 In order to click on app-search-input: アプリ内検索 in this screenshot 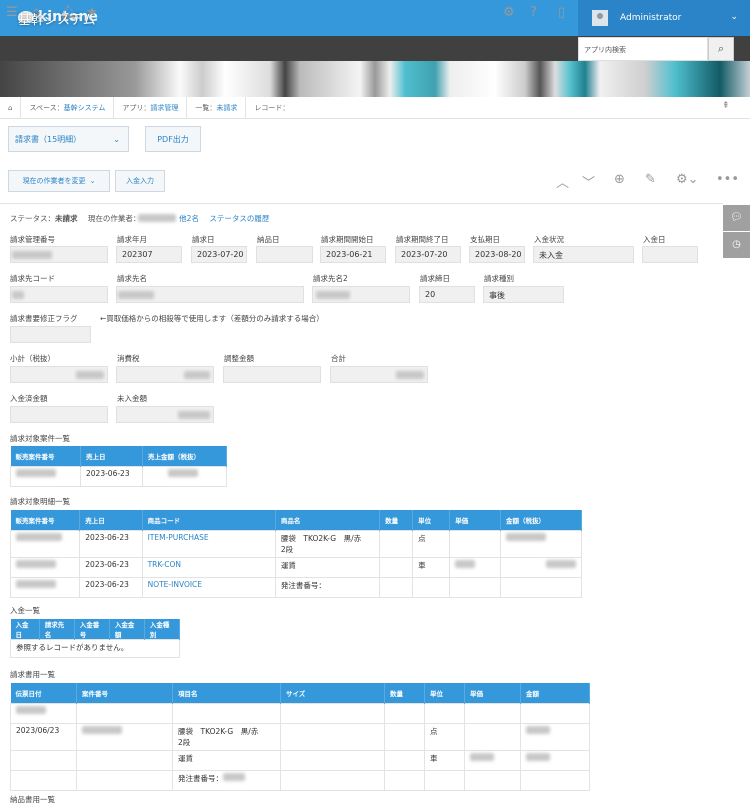, I will do `click(643, 49)`.